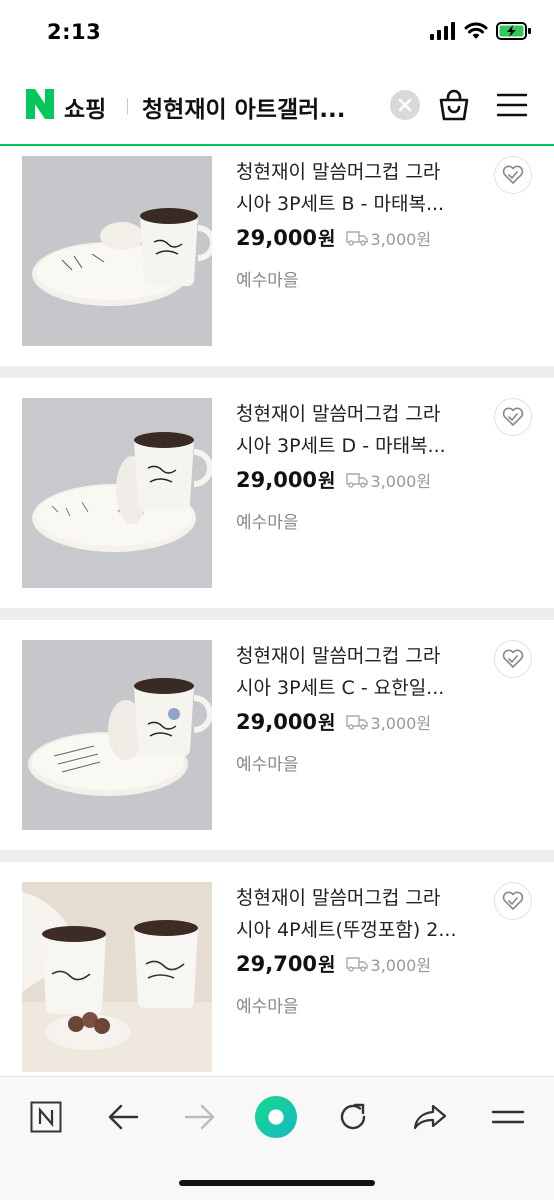 The width and height of the screenshot is (554, 1200). I want to click on status-time: 2:13, so click(74, 32).